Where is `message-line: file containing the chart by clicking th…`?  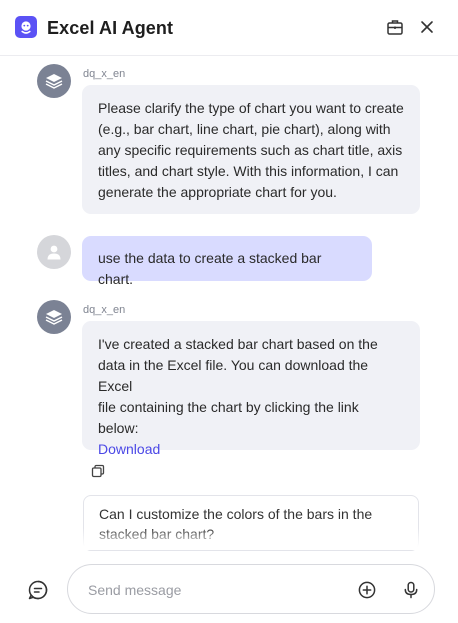
message-line: file containing the chart by clicking th… is located at coordinates (228, 407).